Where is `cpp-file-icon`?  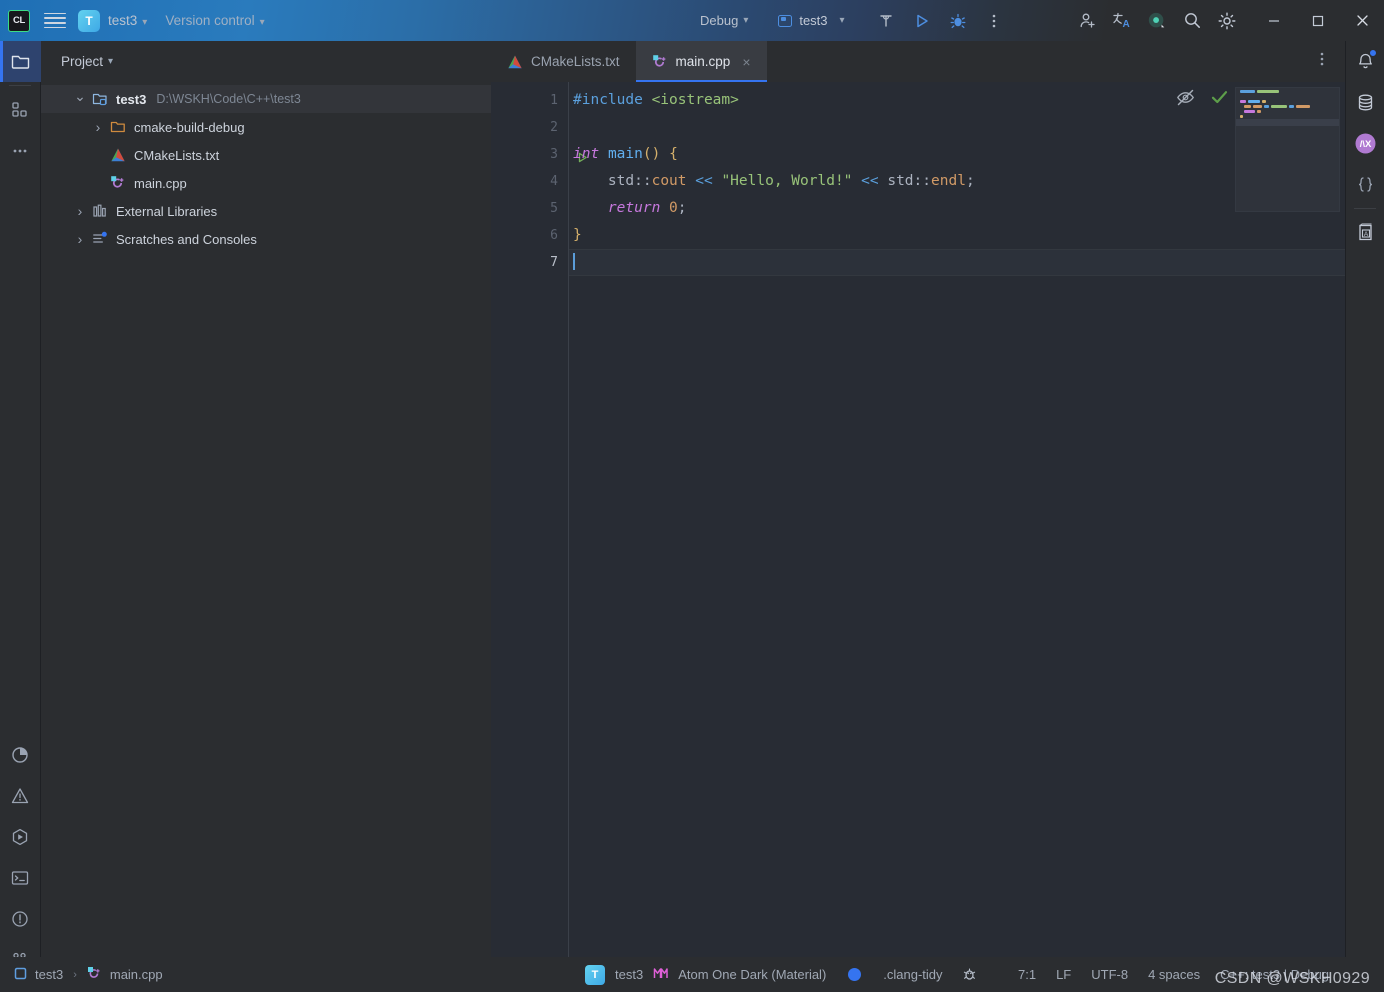
cpp-file-icon is located at coordinates (117, 182).